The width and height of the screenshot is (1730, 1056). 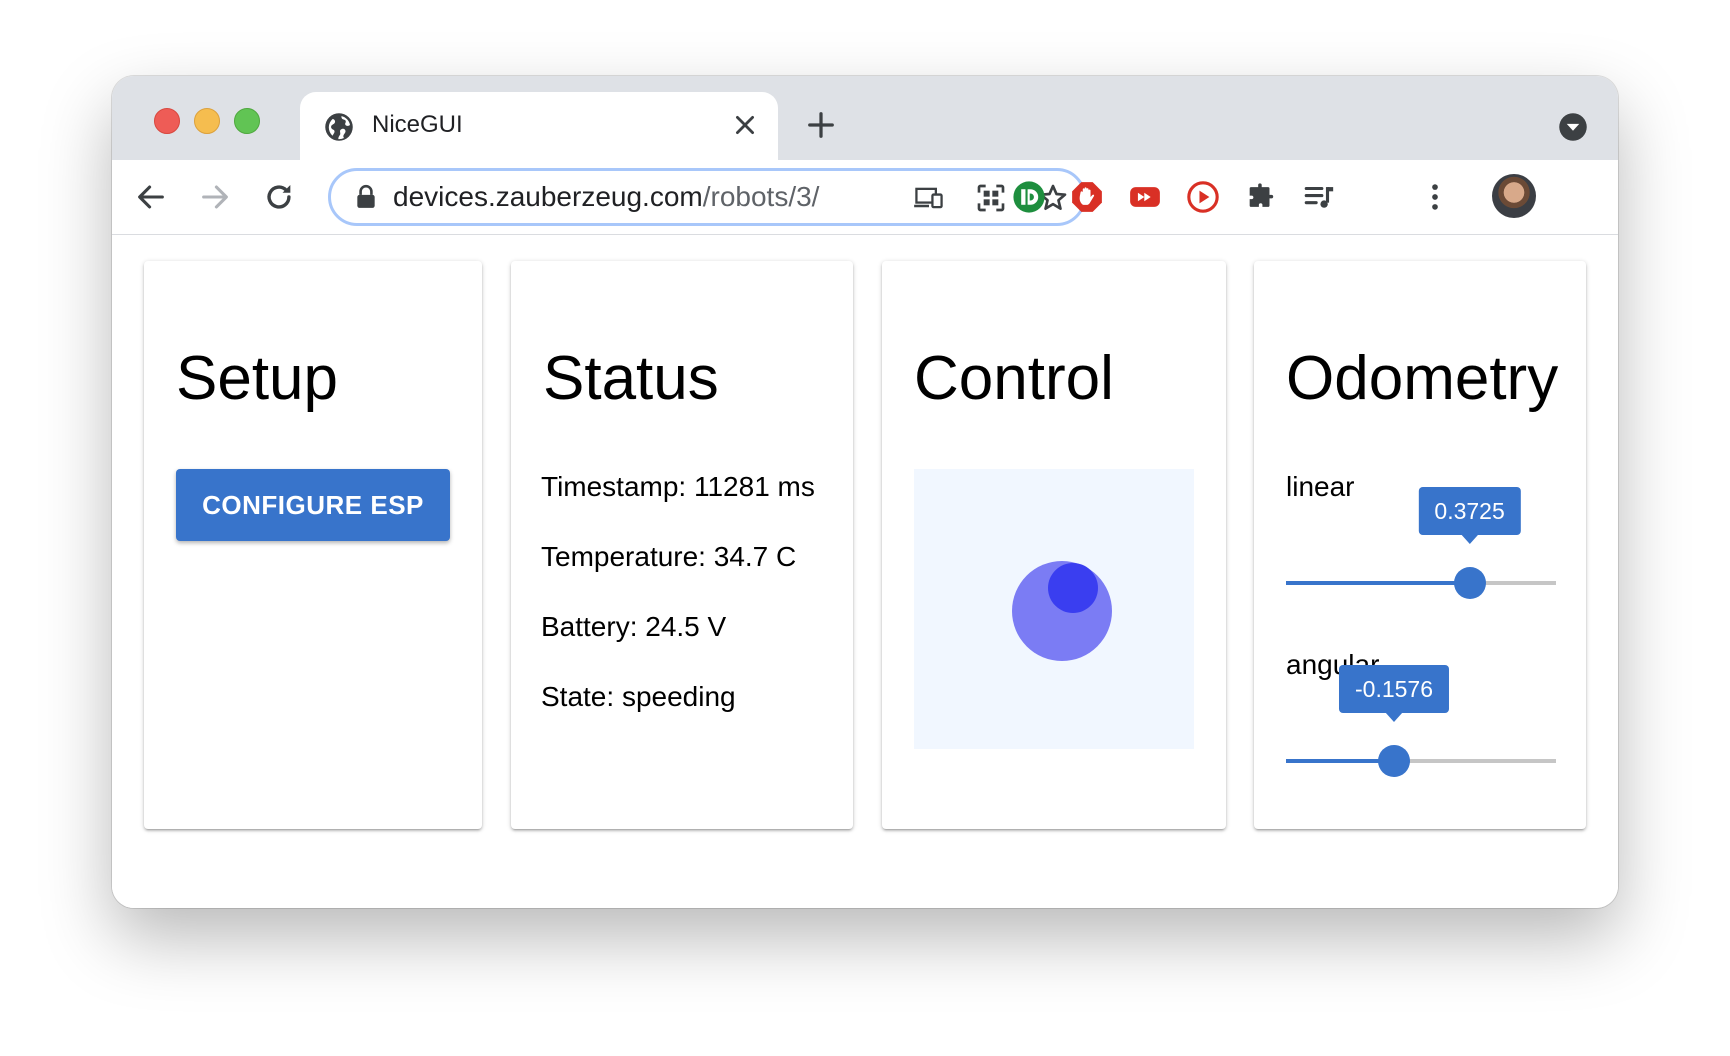 What do you see at coordinates (366, 197) in the screenshot?
I see `lock-icon` at bounding box center [366, 197].